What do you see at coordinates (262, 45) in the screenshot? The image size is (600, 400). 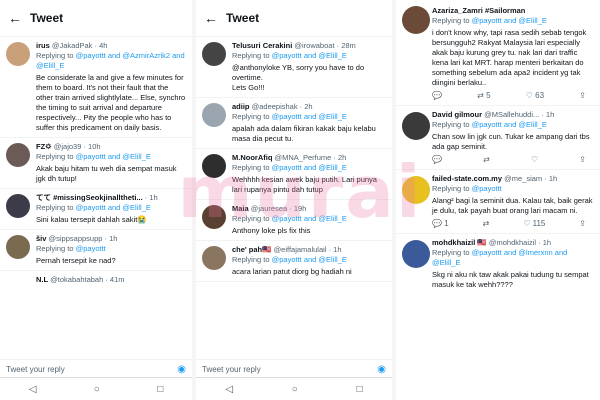 I see `author-name: Telusuri Cerakini` at bounding box center [262, 45].